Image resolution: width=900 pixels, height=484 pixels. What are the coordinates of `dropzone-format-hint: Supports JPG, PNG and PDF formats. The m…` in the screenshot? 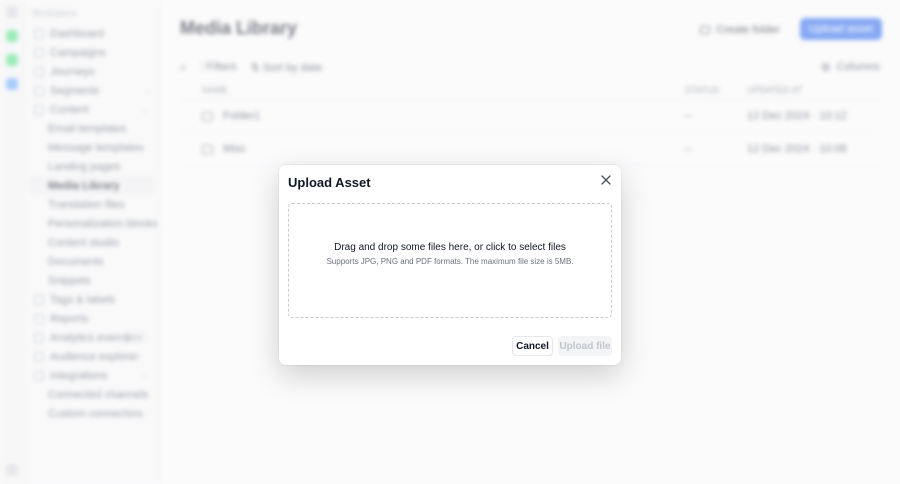 It's located at (450, 261).